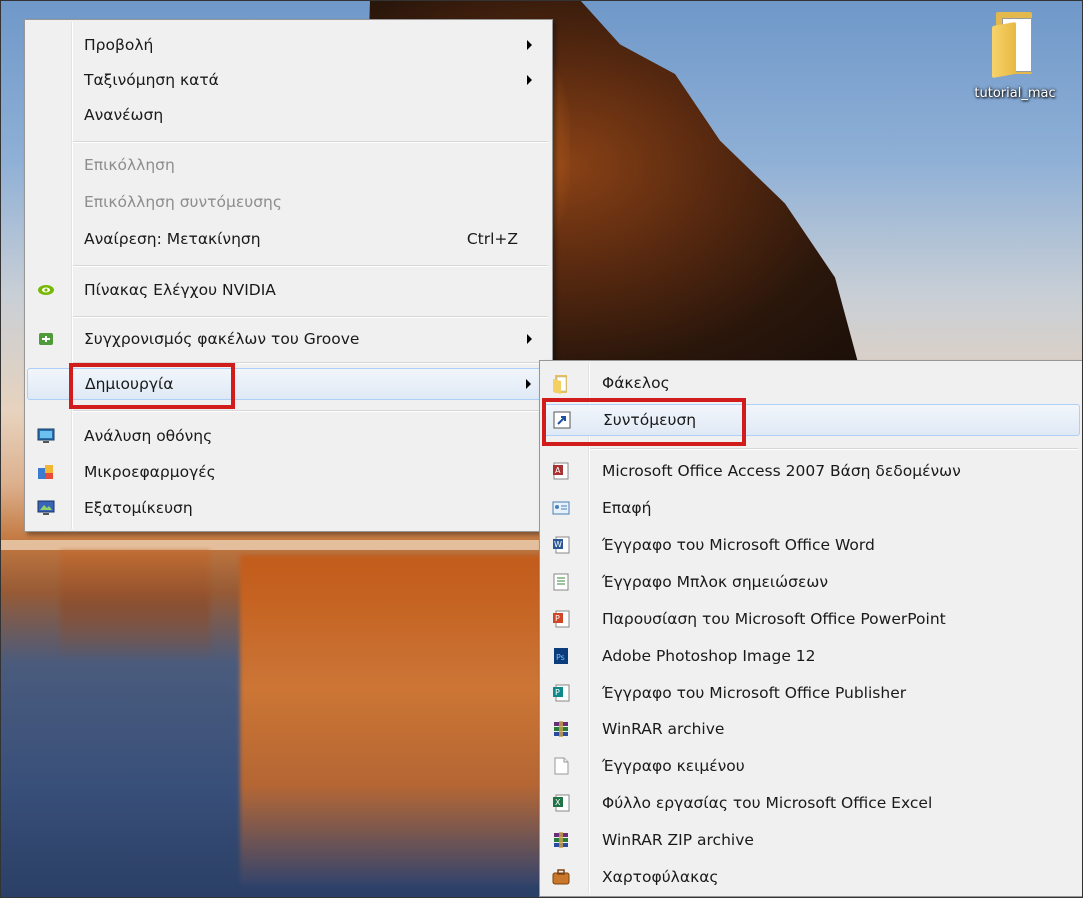 The image size is (1083, 898). I want to click on submenu-item-publisher: P Έγγραφο του Microsoft Office Publisher, so click(811, 693).